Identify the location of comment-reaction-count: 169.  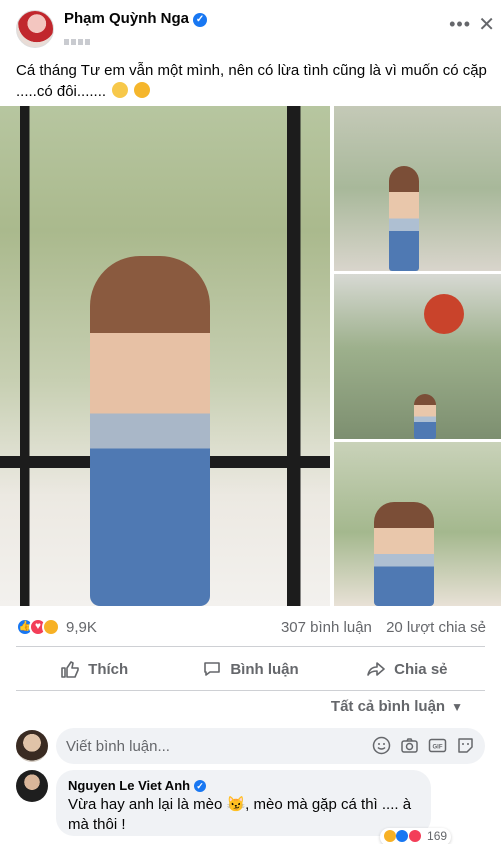
(437, 836).